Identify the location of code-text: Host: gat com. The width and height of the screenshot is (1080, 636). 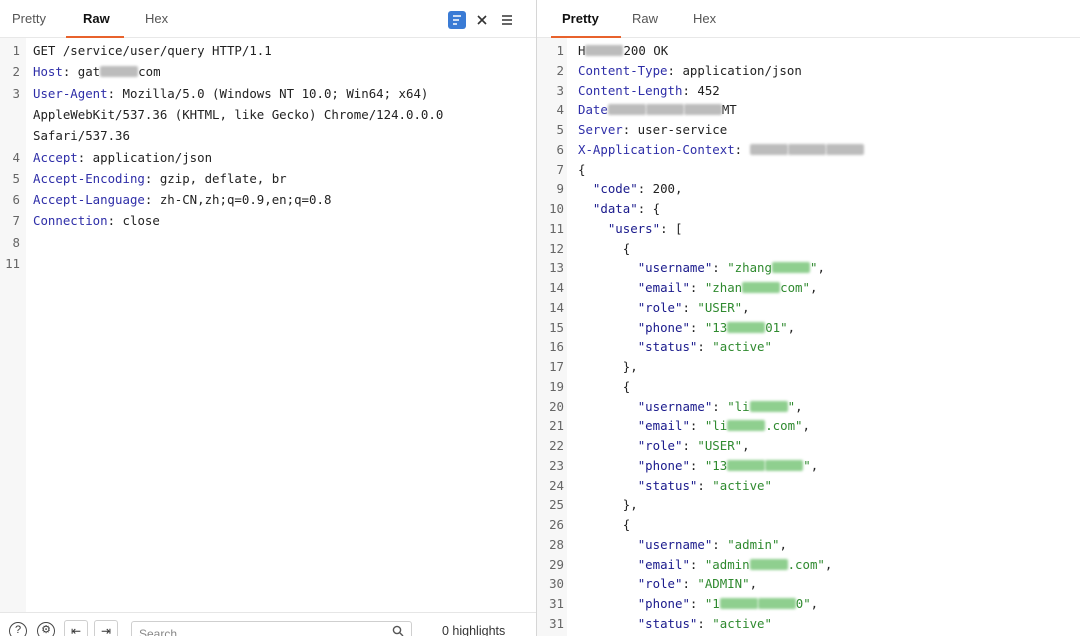
(97, 71).